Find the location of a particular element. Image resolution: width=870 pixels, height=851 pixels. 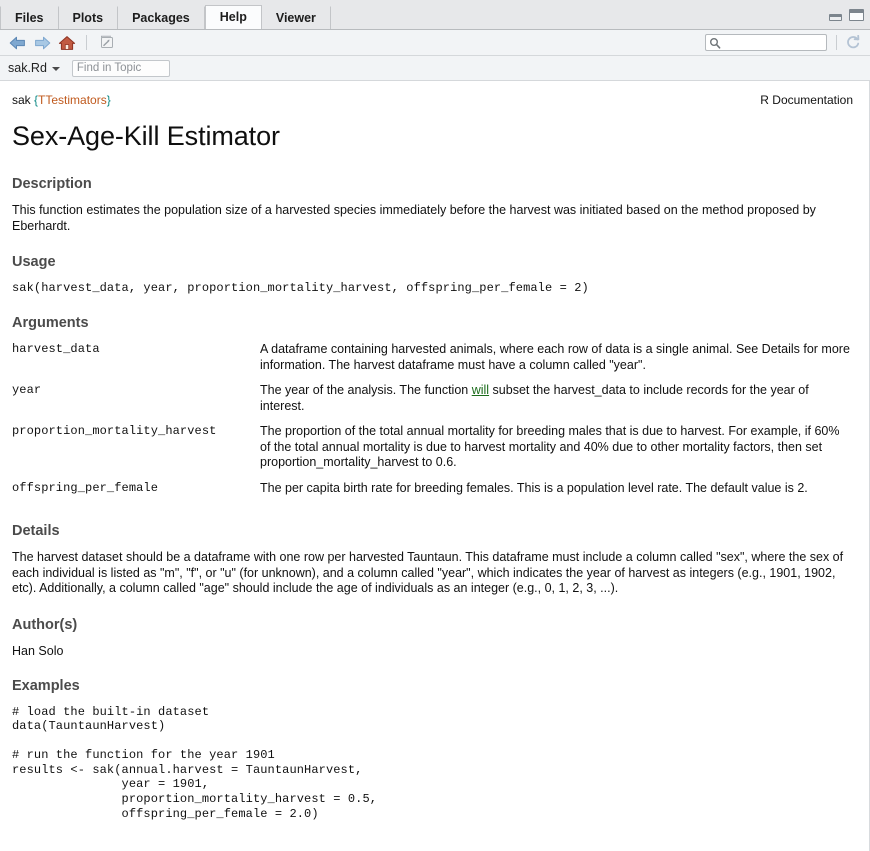

tab-viewer: Viewer is located at coordinates (296, 17).